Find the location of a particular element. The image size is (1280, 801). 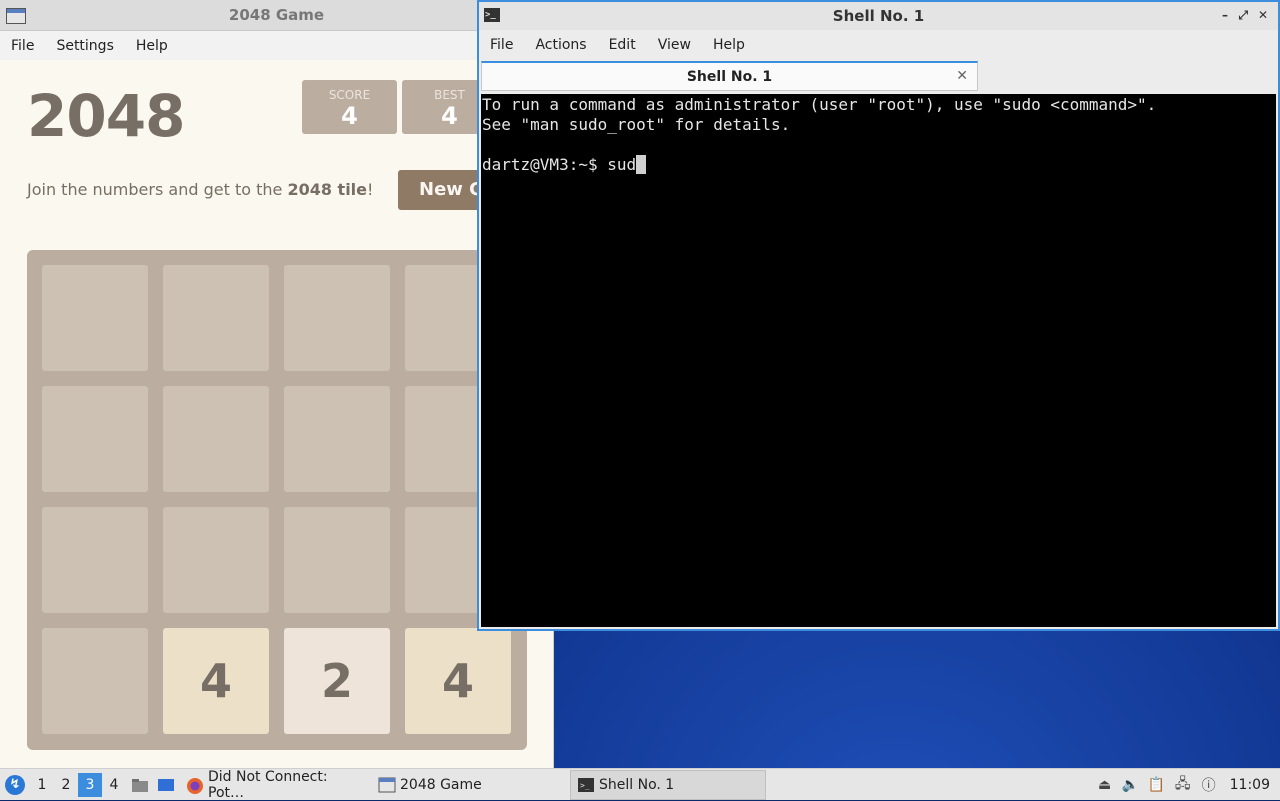

workspace-2: 2 is located at coordinates (66, 785).